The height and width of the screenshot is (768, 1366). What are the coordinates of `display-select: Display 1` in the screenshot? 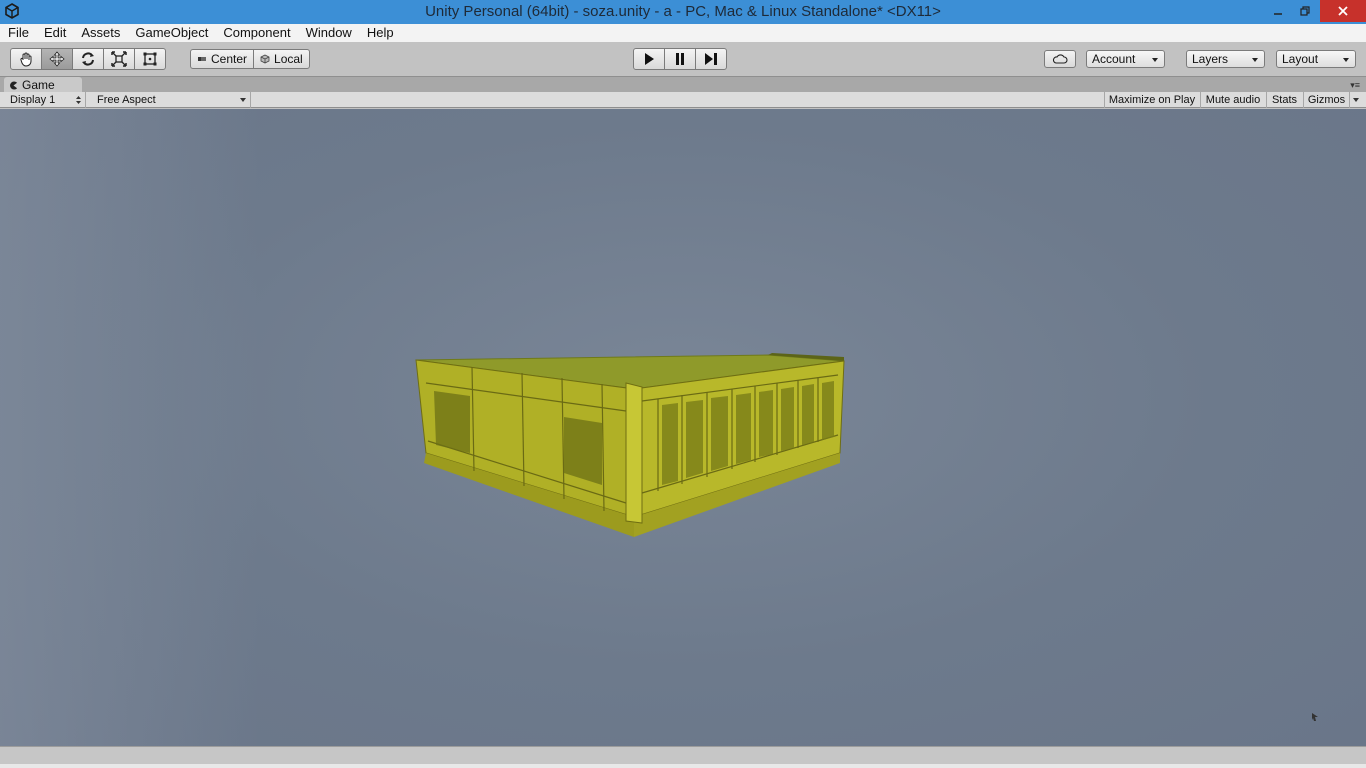 It's located at (45, 100).